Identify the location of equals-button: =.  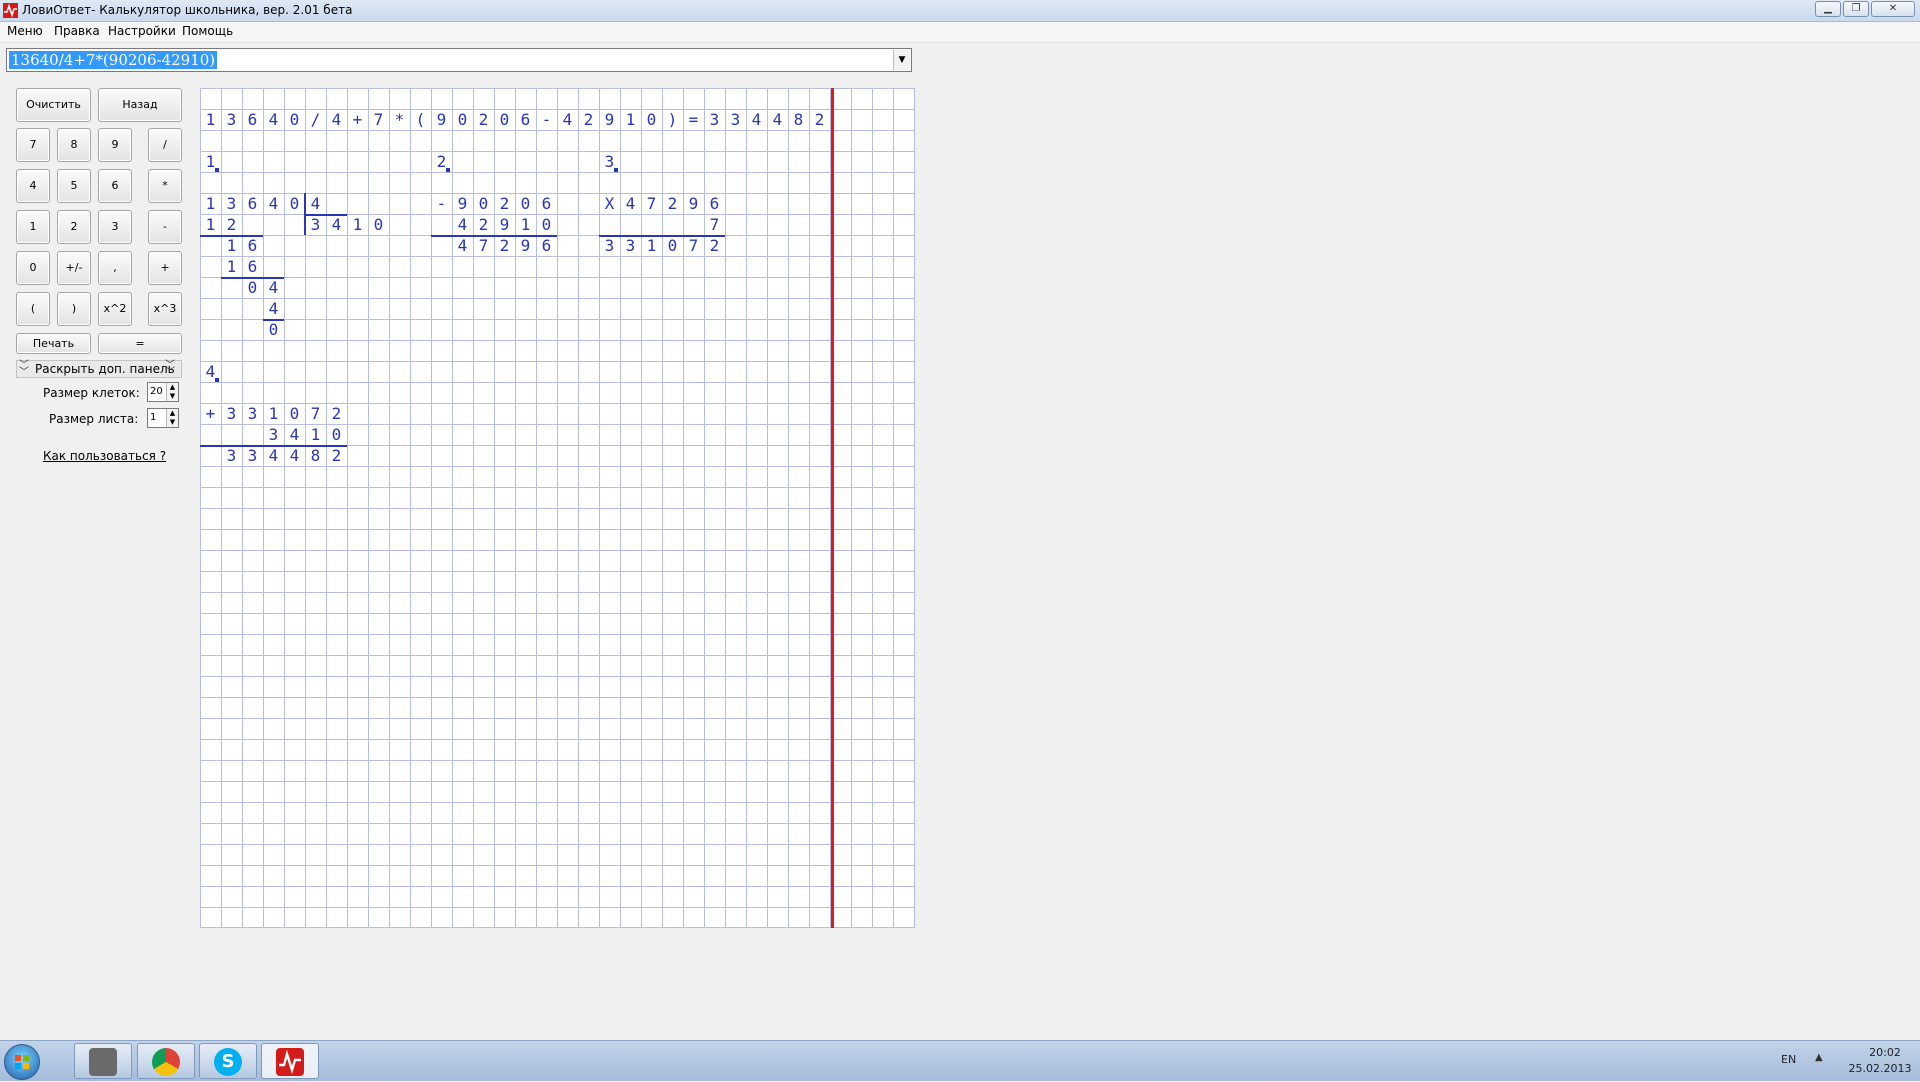
(140, 343).